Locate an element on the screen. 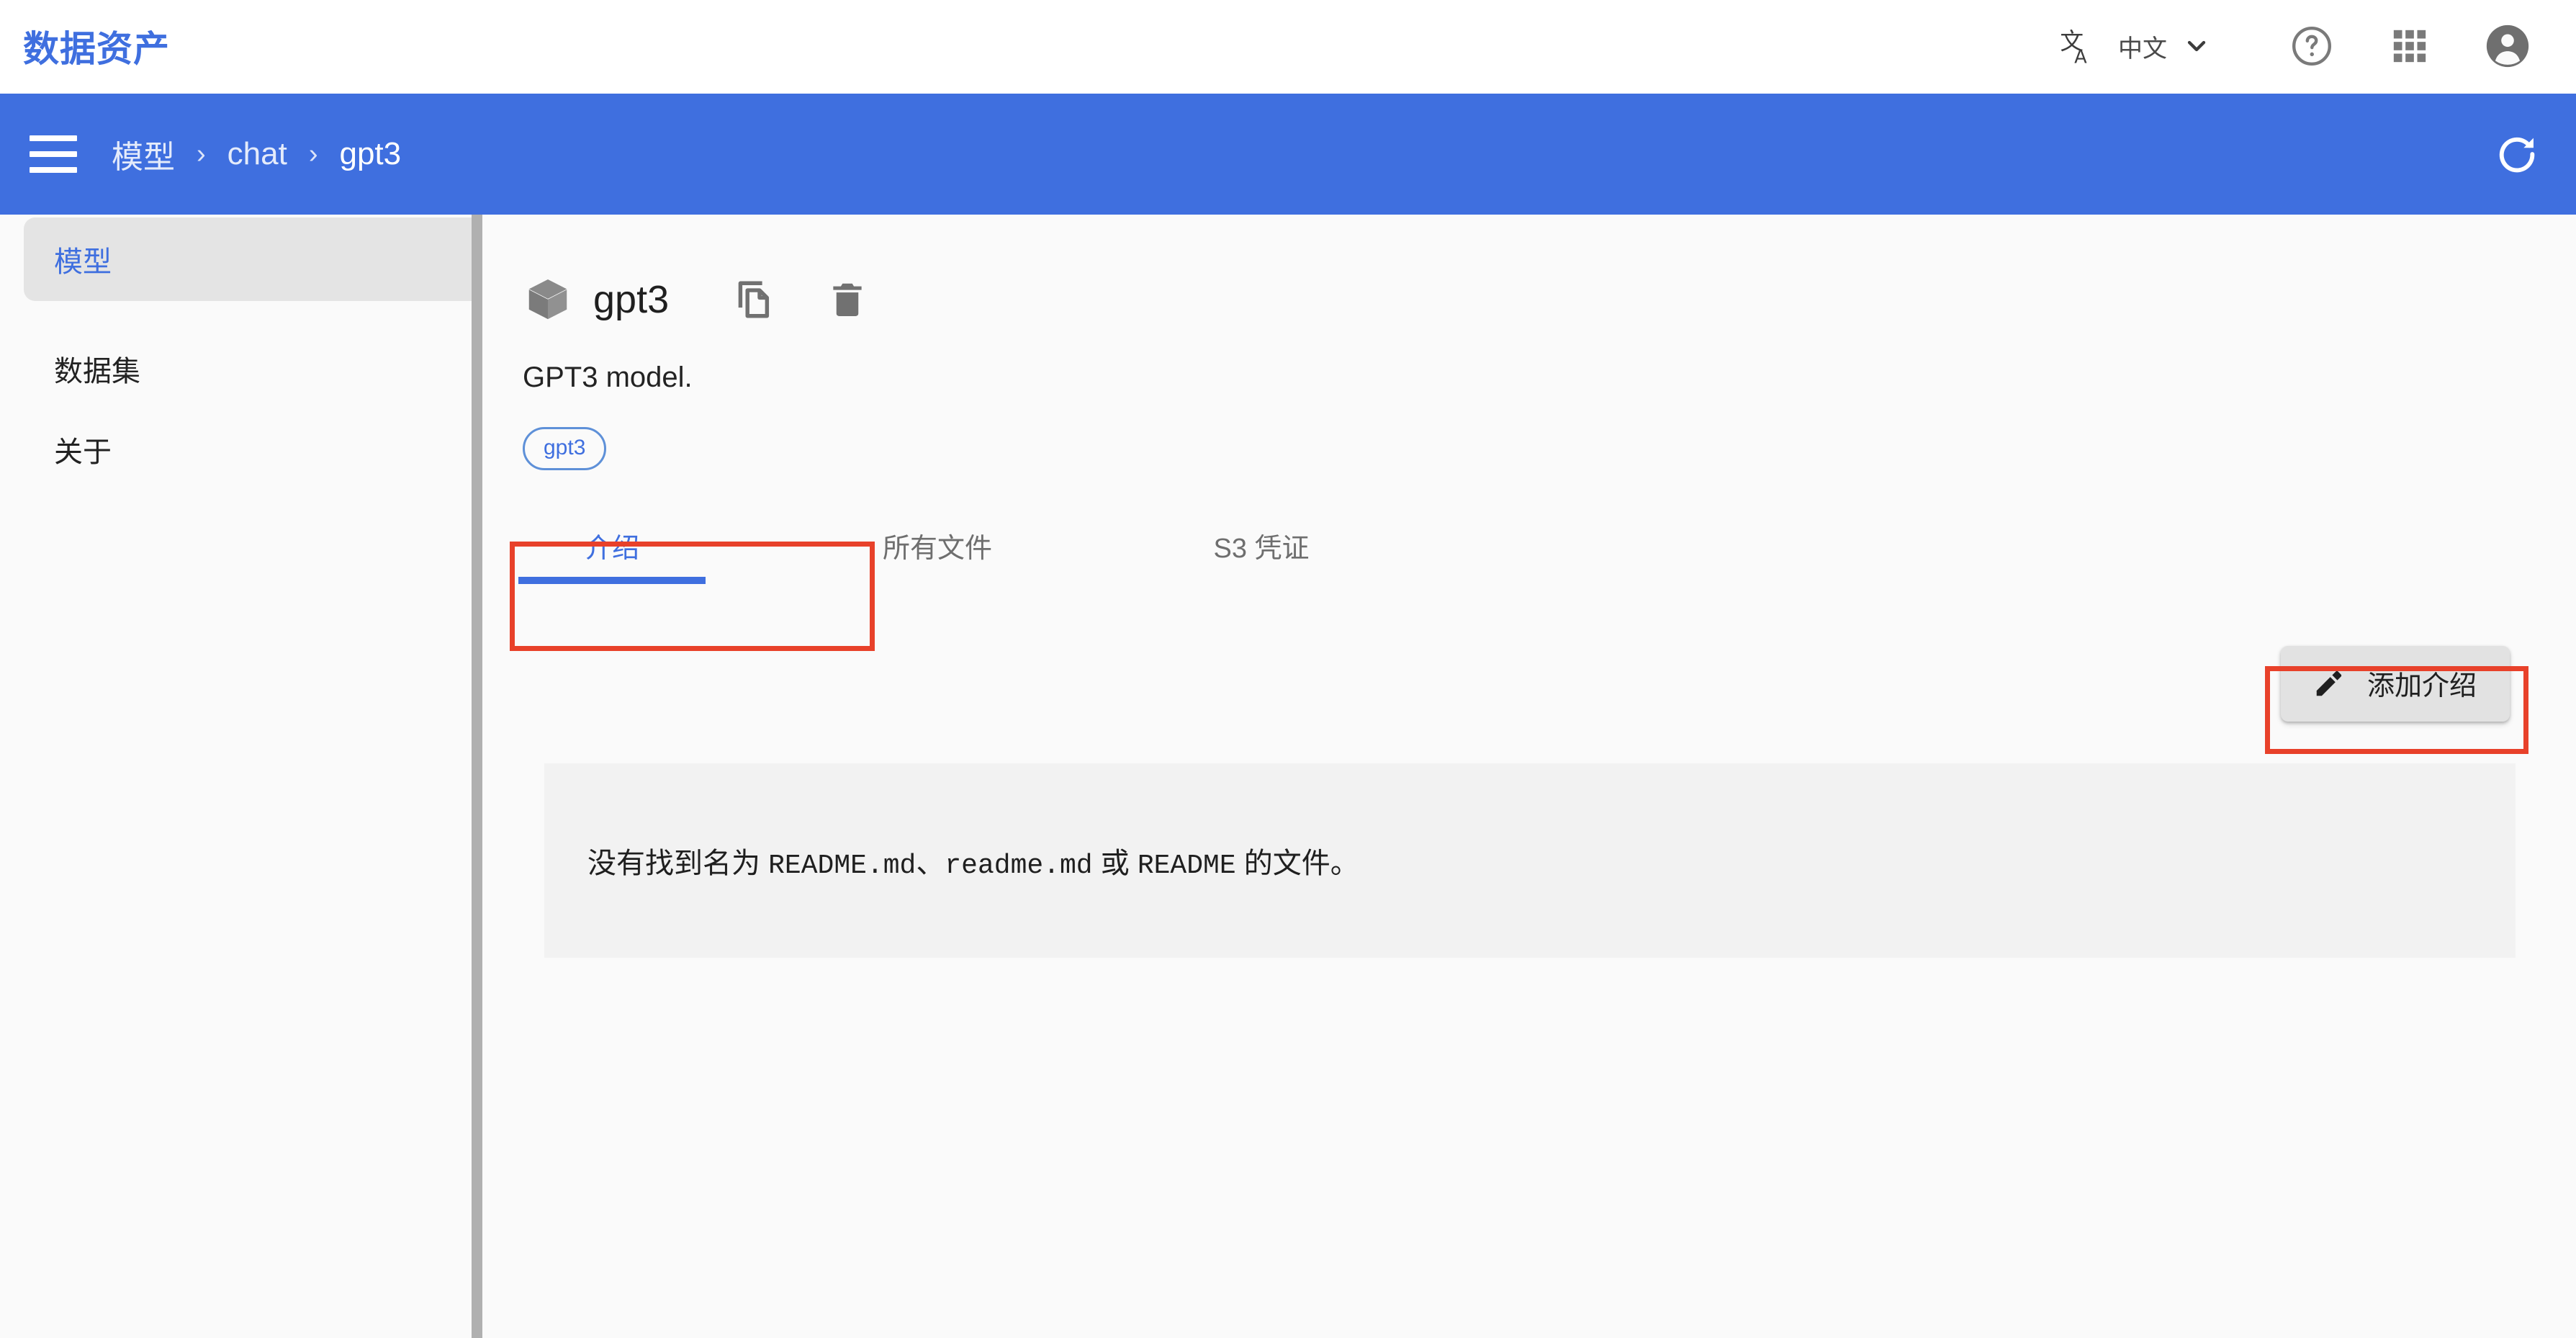 This screenshot has width=2576, height=1338. readme-filename-1: README.md is located at coordinates (842, 865).